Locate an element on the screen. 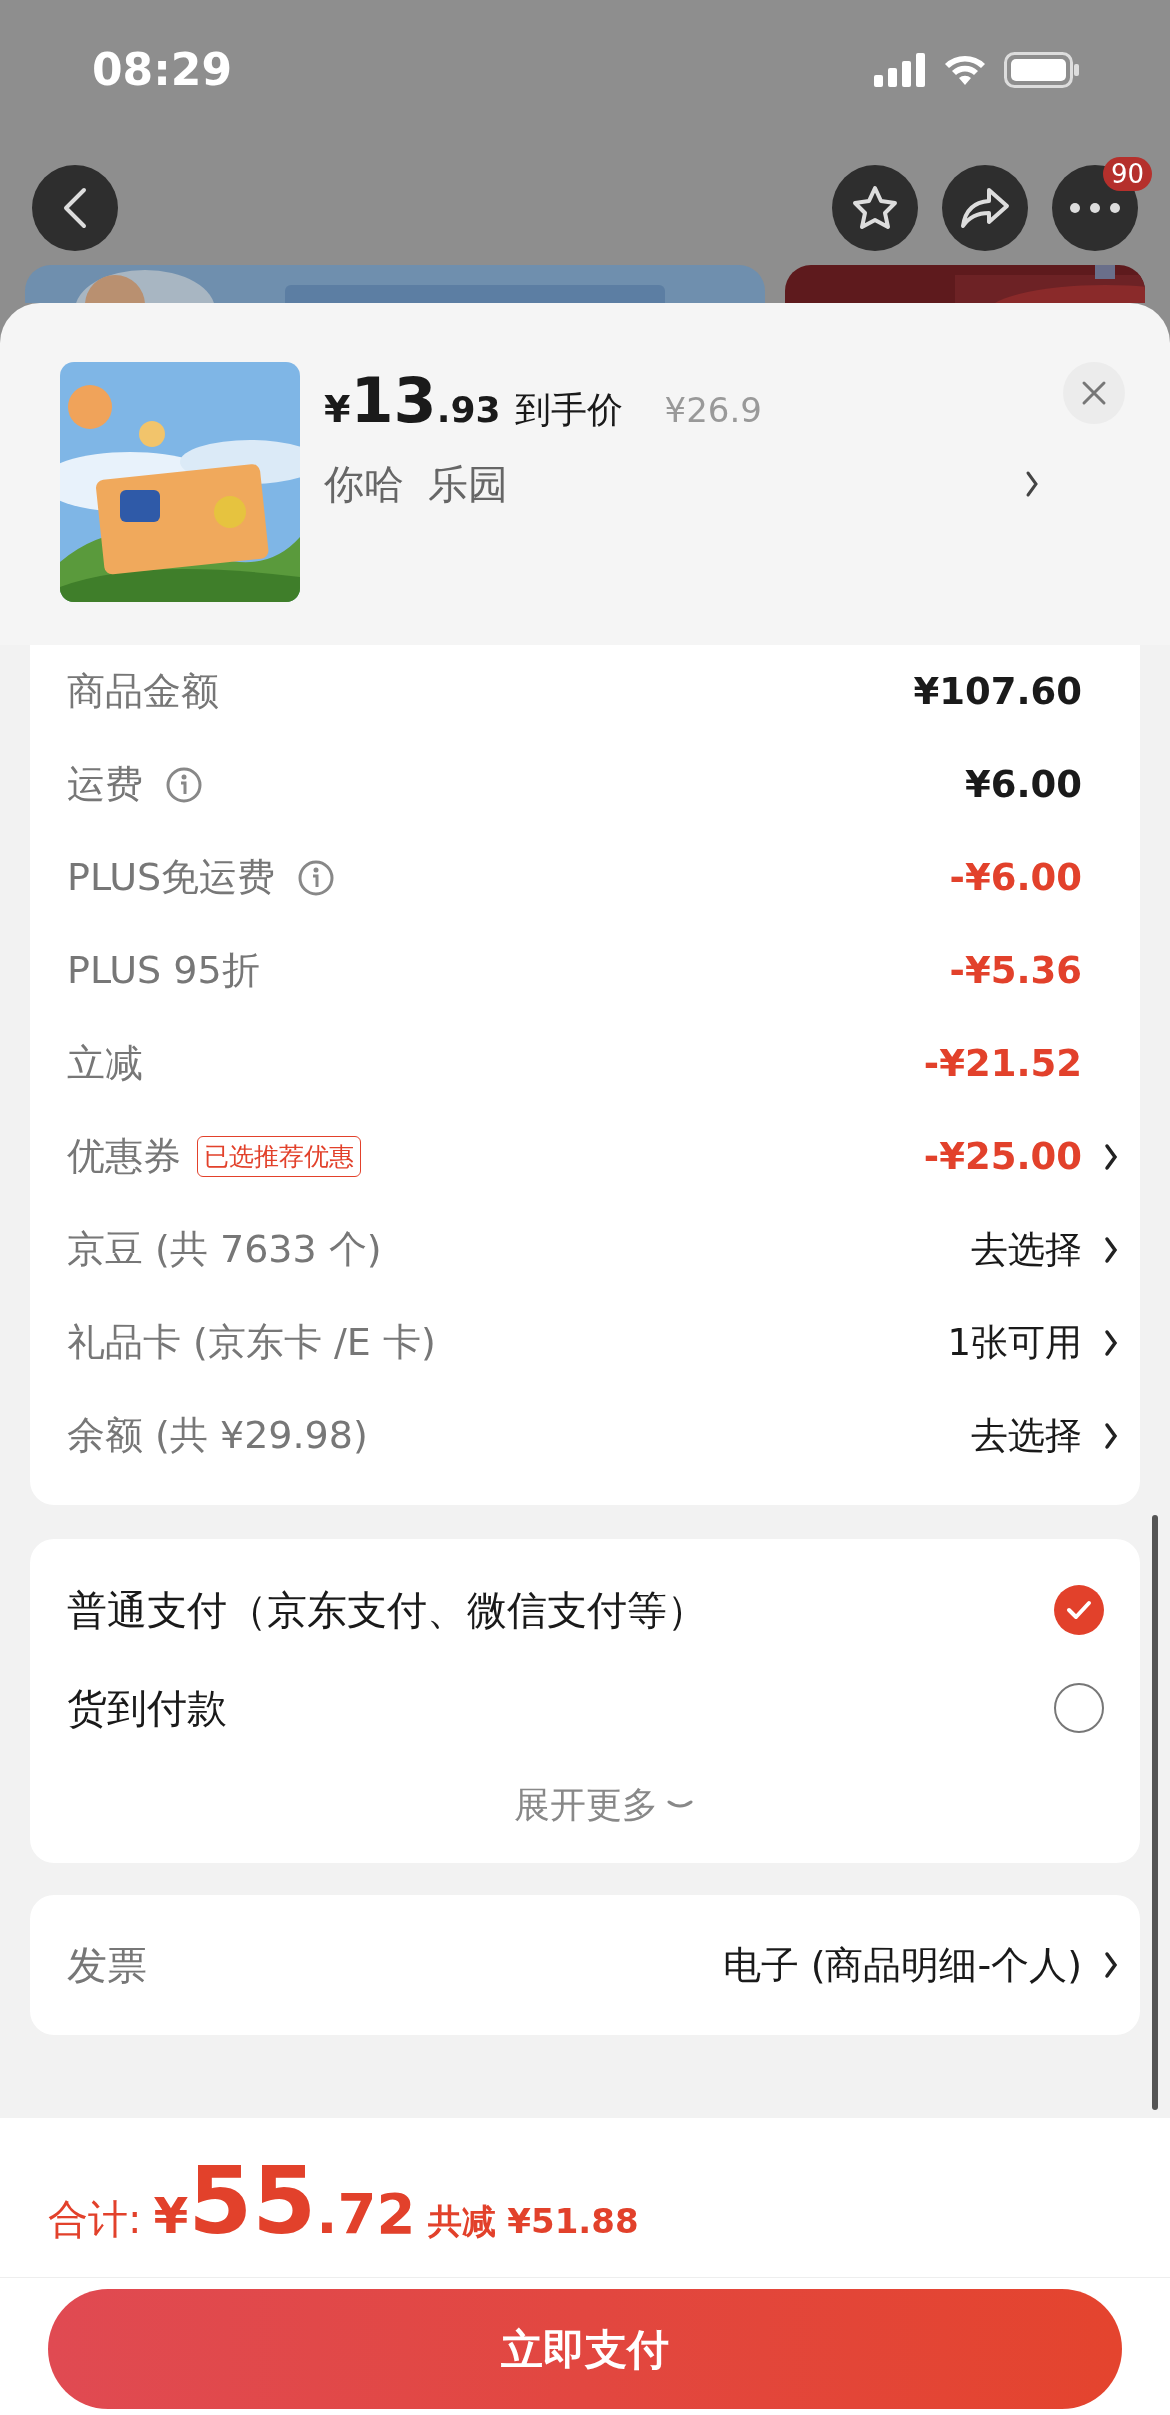 The width and height of the screenshot is (1170, 2415). fee-label: PLUS 95折 is located at coordinates (163, 970).